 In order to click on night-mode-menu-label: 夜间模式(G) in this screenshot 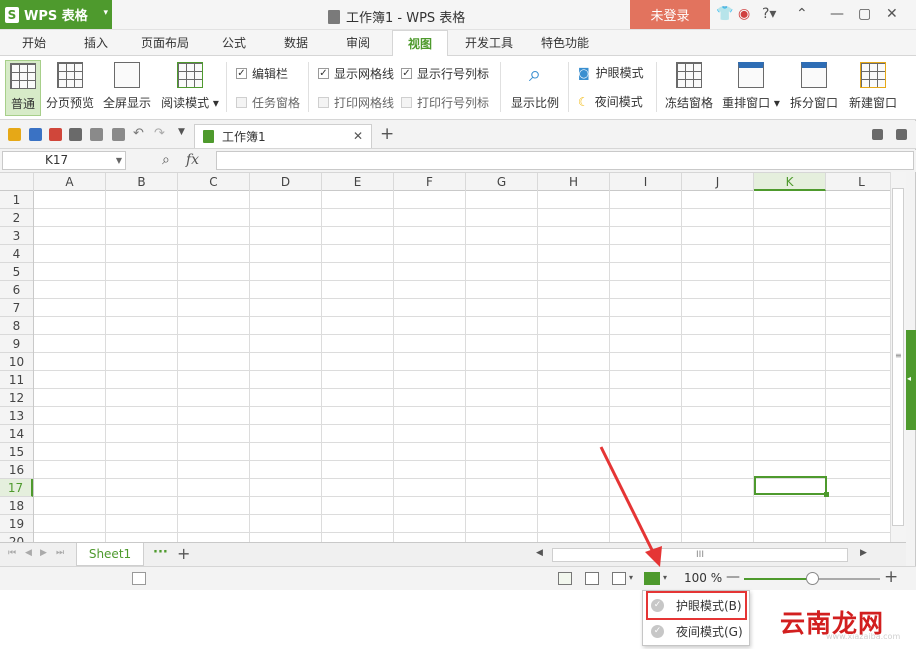, I will do `click(709, 631)`.